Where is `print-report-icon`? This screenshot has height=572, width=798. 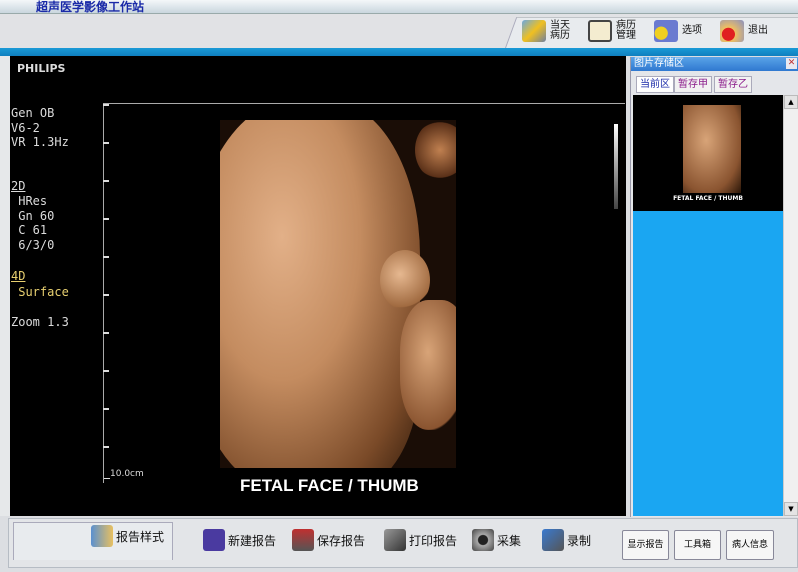
print-report-icon is located at coordinates (395, 540).